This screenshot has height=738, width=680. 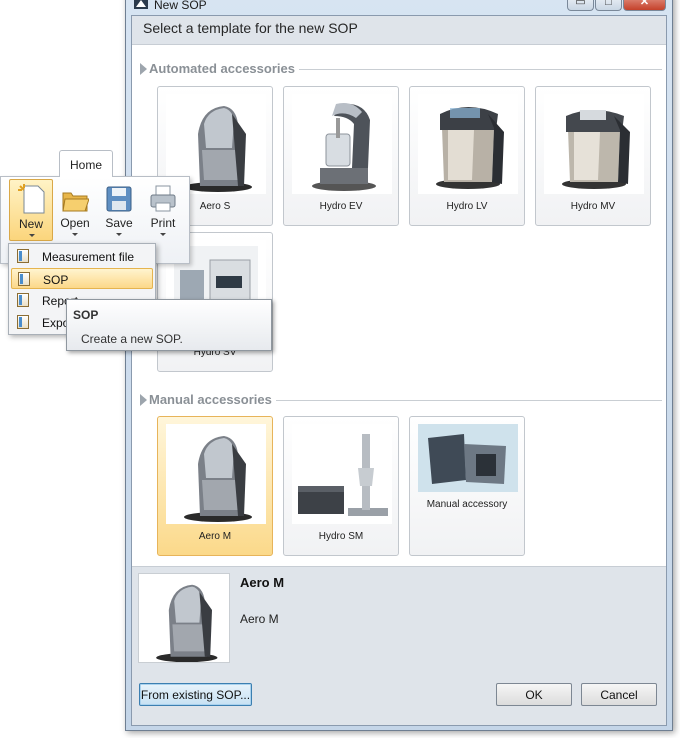 I want to click on template-tile-hydro-ev: Hydro EV, so click(x=341, y=156).